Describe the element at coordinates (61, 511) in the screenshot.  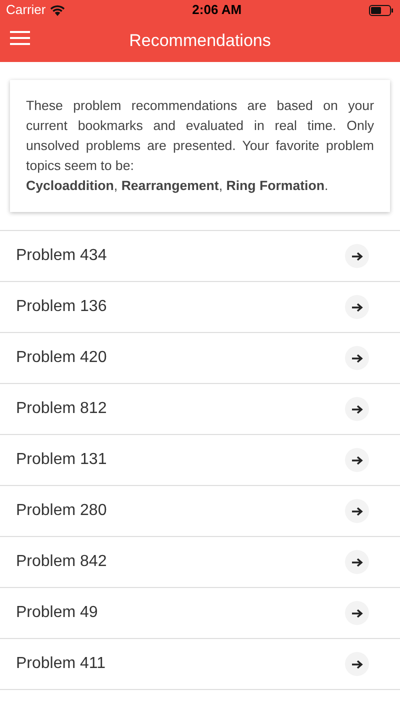
I see `problem-label: Problem 280` at that location.